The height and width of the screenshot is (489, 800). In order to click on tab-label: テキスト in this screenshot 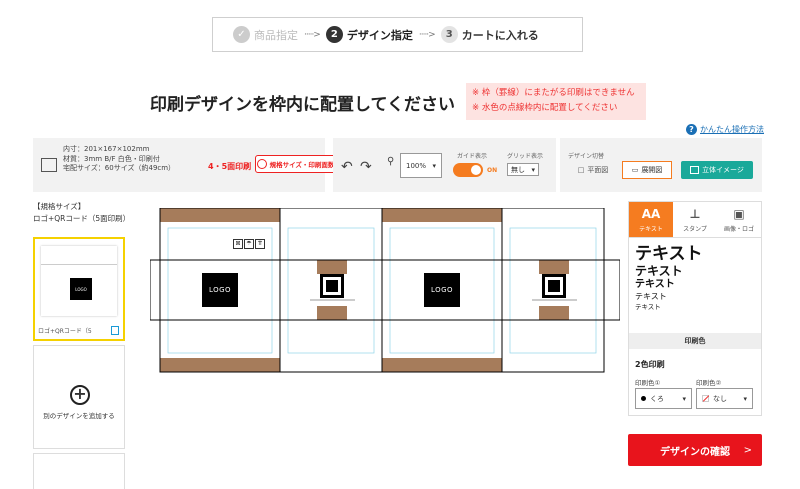, I will do `click(651, 229)`.